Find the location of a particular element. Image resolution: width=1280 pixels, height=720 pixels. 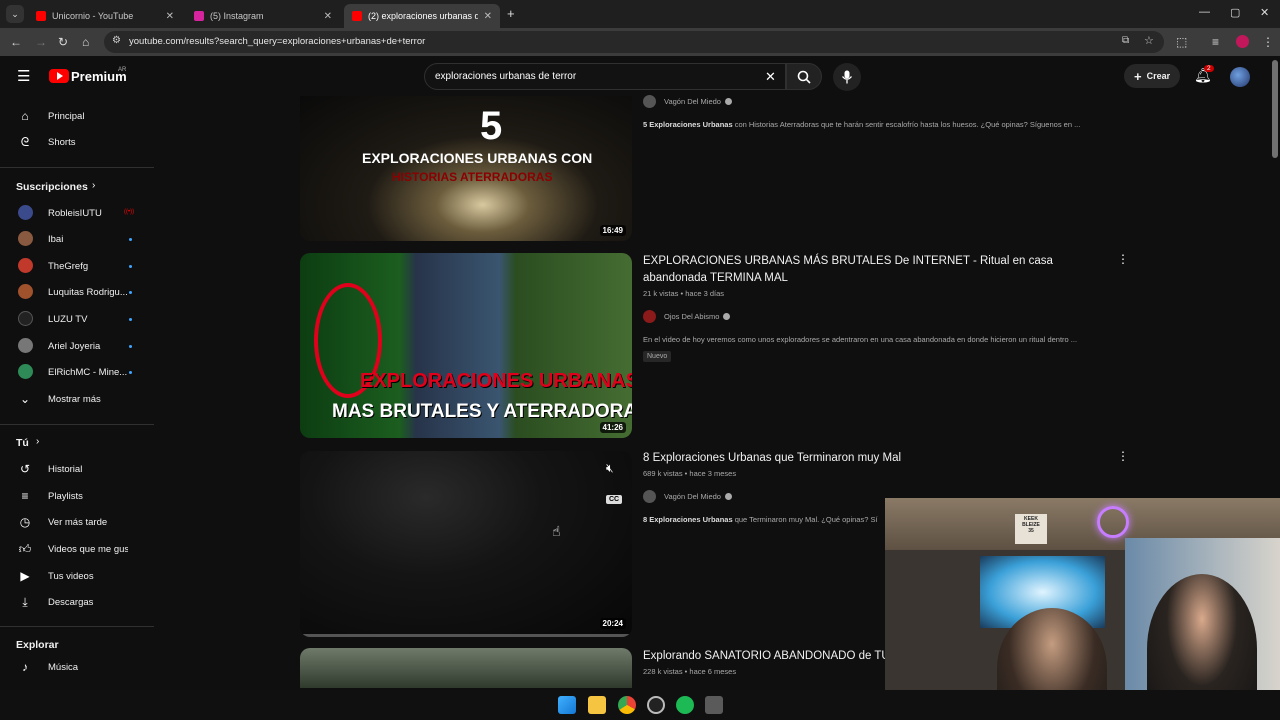

maximize-icon: ▢ is located at coordinates (1235, 12).